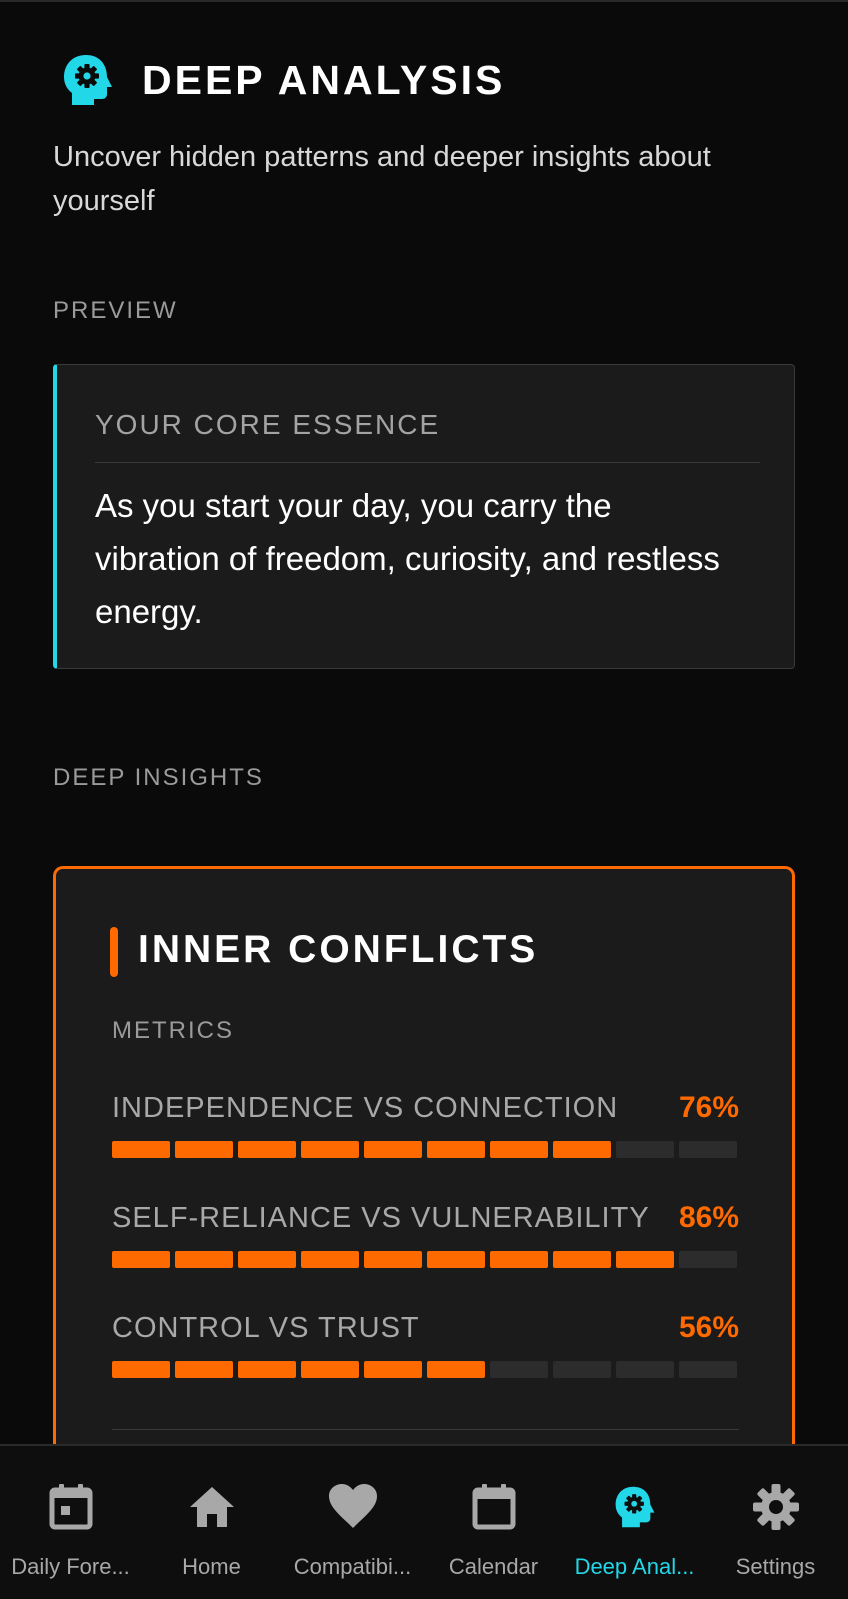  Describe the element at coordinates (211, 1566) in the screenshot. I see `nav-label: Home` at that location.